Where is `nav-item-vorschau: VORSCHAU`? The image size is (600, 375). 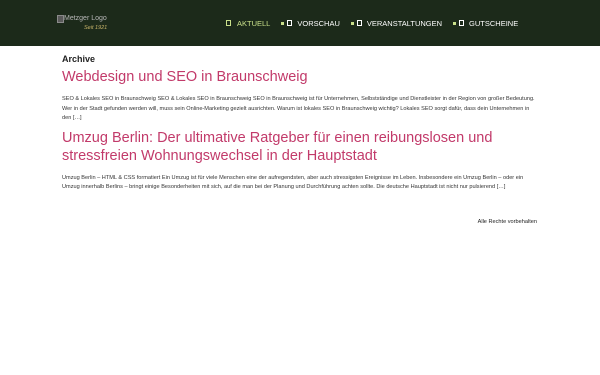
nav-item-vorschau: VORSCHAU is located at coordinates (310, 23).